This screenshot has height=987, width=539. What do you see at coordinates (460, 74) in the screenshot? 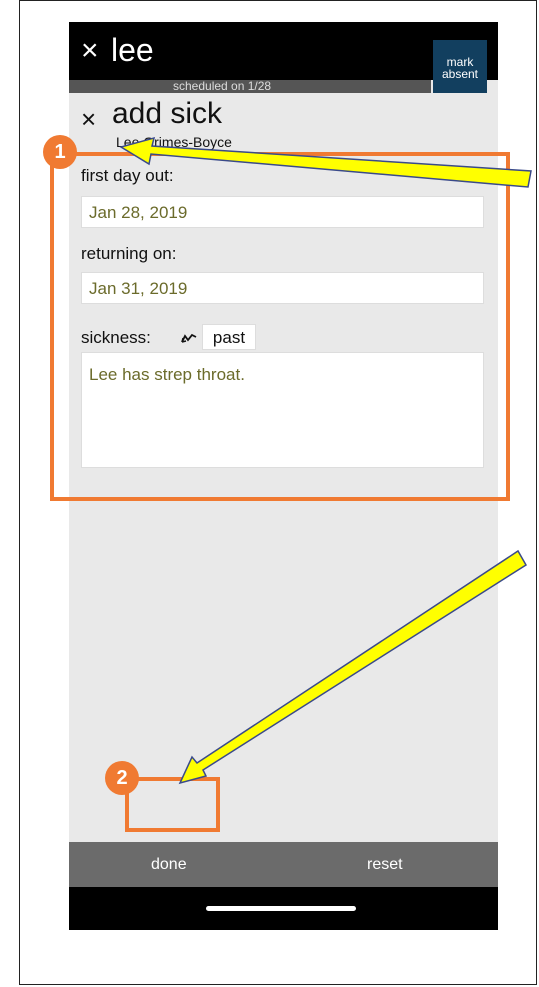
I see `mark-absent-line2: absent` at bounding box center [460, 74].